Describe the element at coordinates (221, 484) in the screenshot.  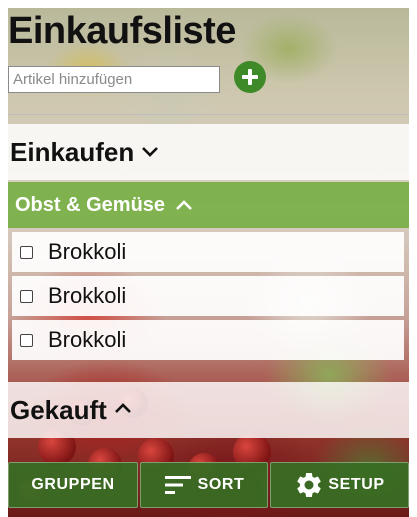
I see `sort-button-label: SORT` at that location.